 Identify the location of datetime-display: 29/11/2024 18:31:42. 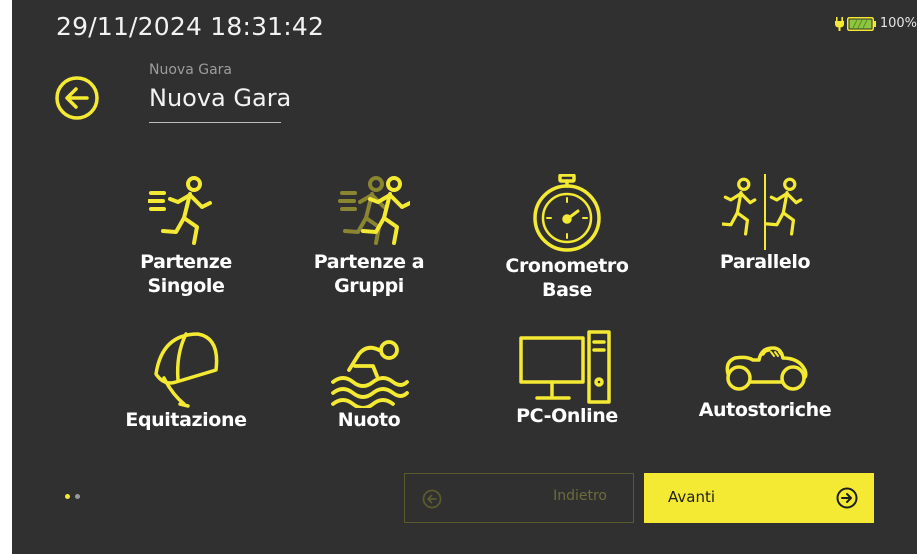
(190, 26).